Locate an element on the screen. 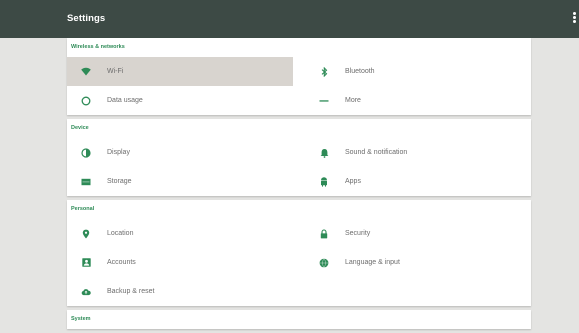 The image size is (579, 333). settings-item-apps: Apps is located at coordinates (418, 181).